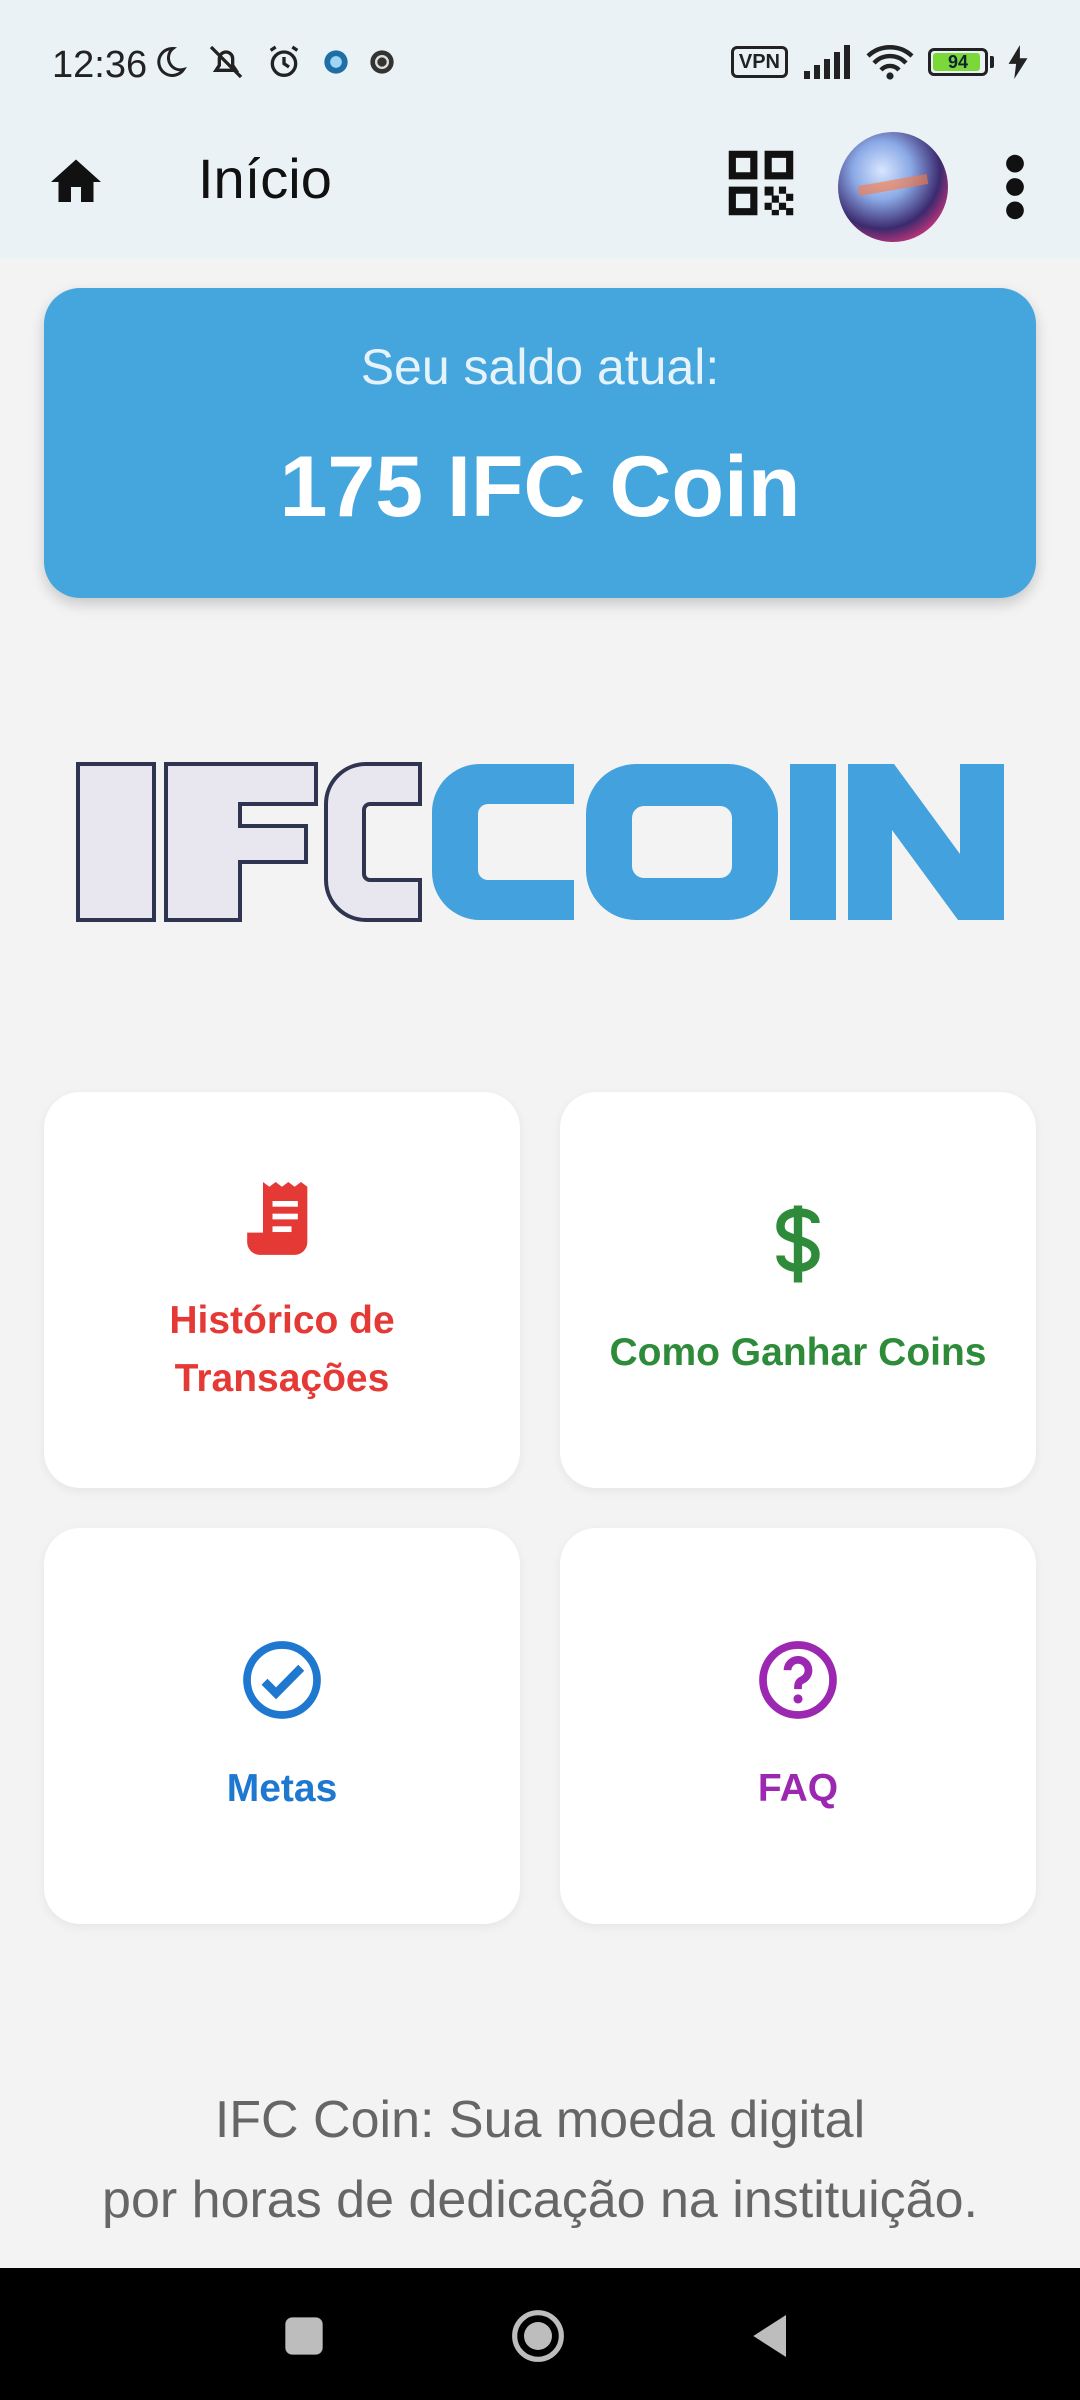 Image resolution: width=1080 pixels, height=2400 pixels. What do you see at coordinates (282, 1349) in the screenshot?
I see `tile-label-history: Histórico de Transações` at bounding box center [282, 1349].